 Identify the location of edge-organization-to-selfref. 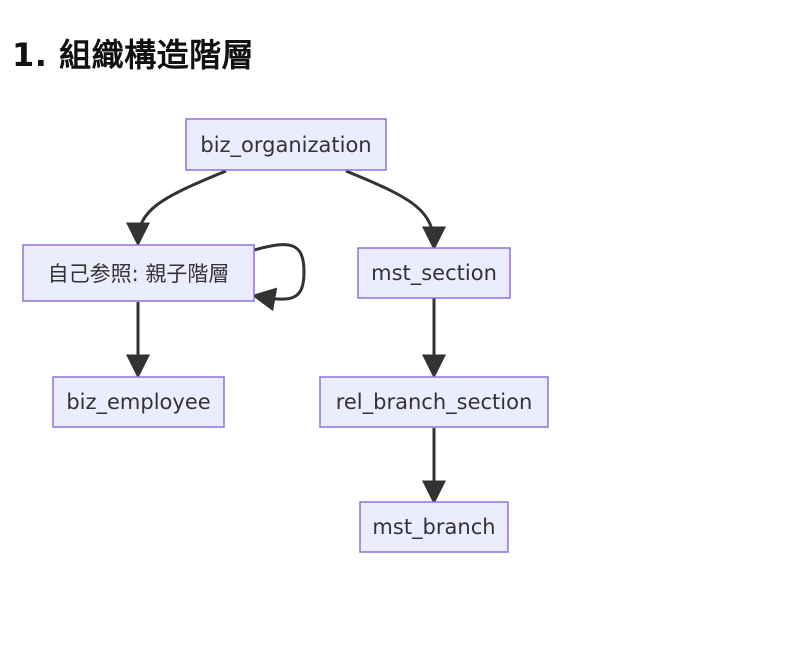
(176, 208).